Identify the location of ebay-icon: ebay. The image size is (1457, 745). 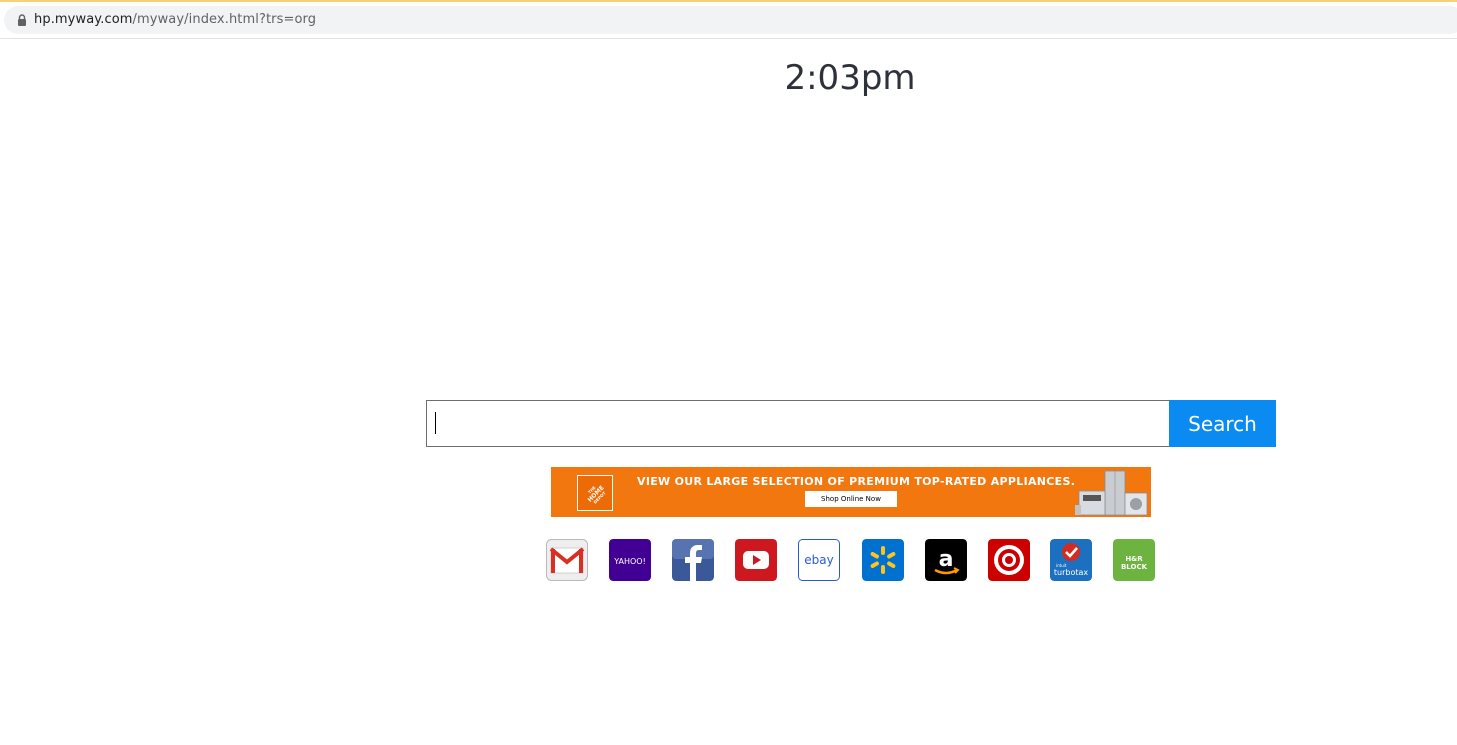
(819, 560).